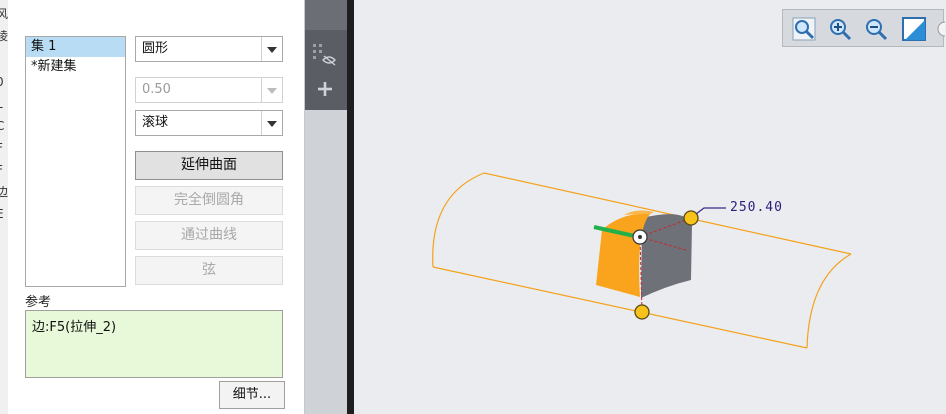 This screenshot has height=414, width=946. I want to click on shape-select: 圆形, so click(209, 49).